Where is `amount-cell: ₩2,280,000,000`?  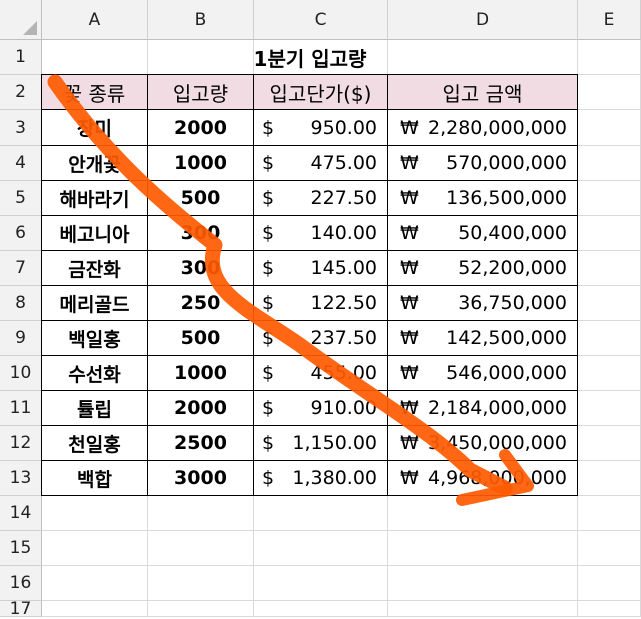 amount-cell: ₩2,280,000,000 is located at coordinates (482, 127).